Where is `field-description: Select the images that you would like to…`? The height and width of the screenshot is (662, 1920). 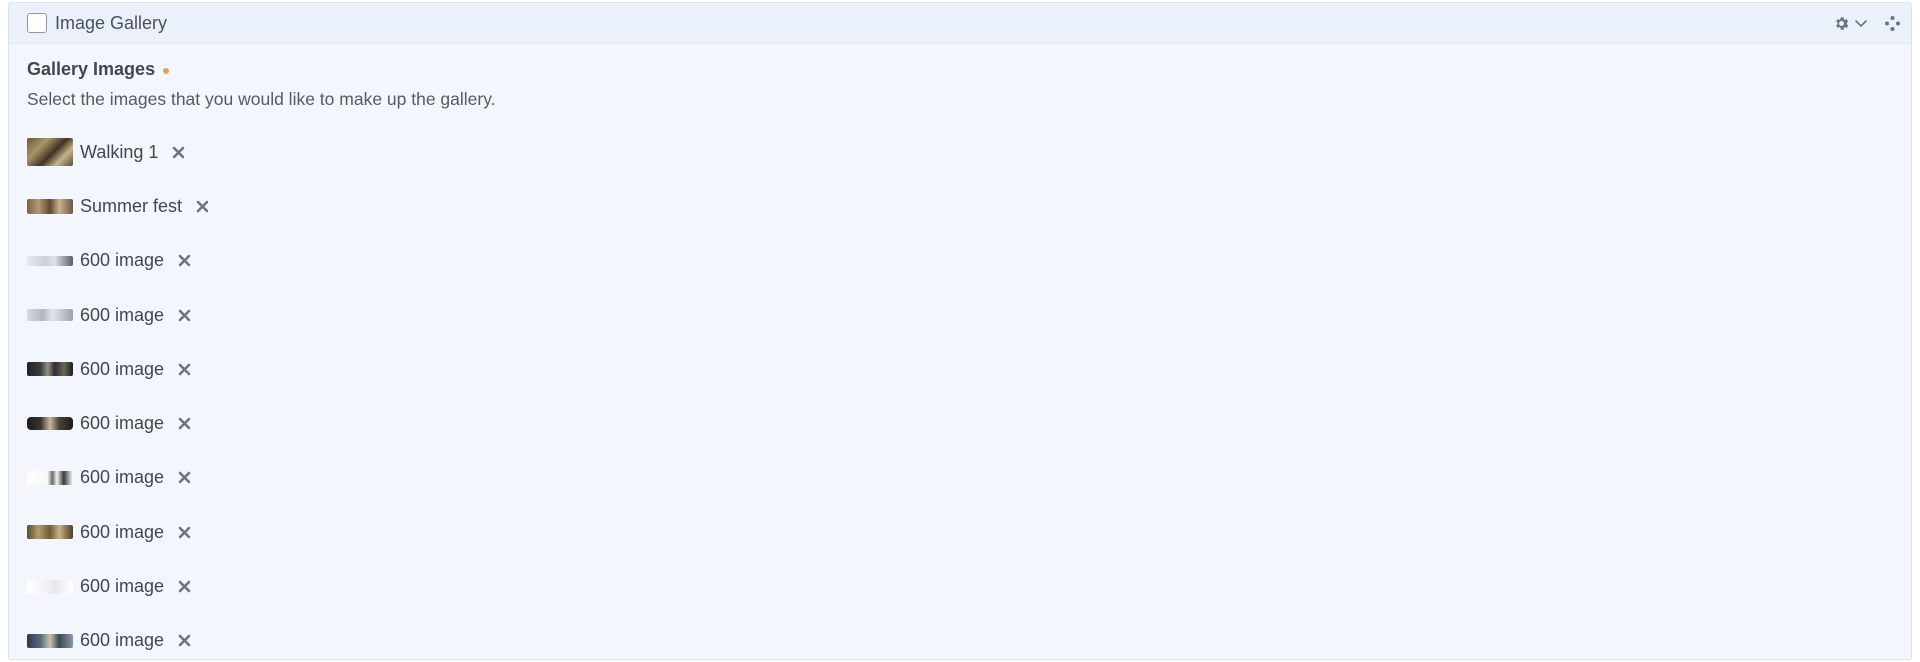
field-description: Select the images that you would like to… is located at coordinates (261, 99).